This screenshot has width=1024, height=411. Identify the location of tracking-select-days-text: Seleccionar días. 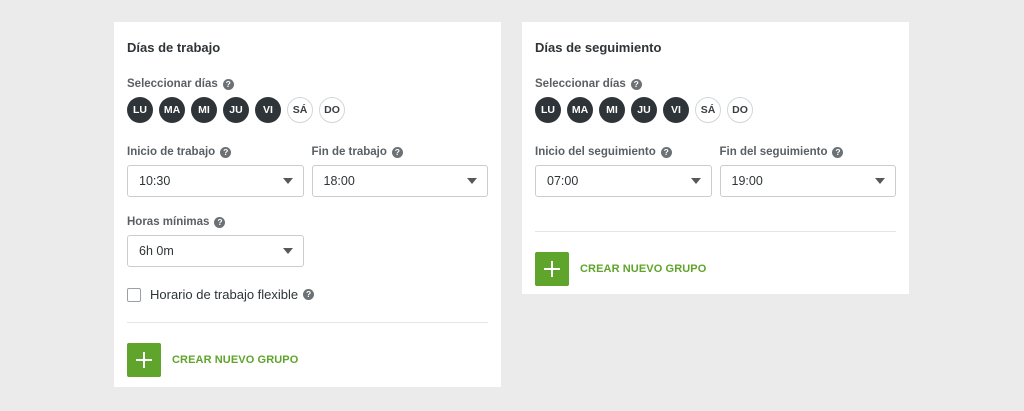
(580, 84).